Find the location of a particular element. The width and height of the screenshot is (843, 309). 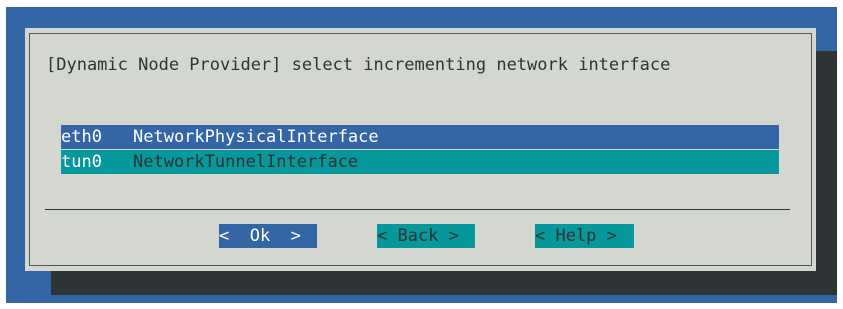

button-separator is located at coordinates (417, 209).